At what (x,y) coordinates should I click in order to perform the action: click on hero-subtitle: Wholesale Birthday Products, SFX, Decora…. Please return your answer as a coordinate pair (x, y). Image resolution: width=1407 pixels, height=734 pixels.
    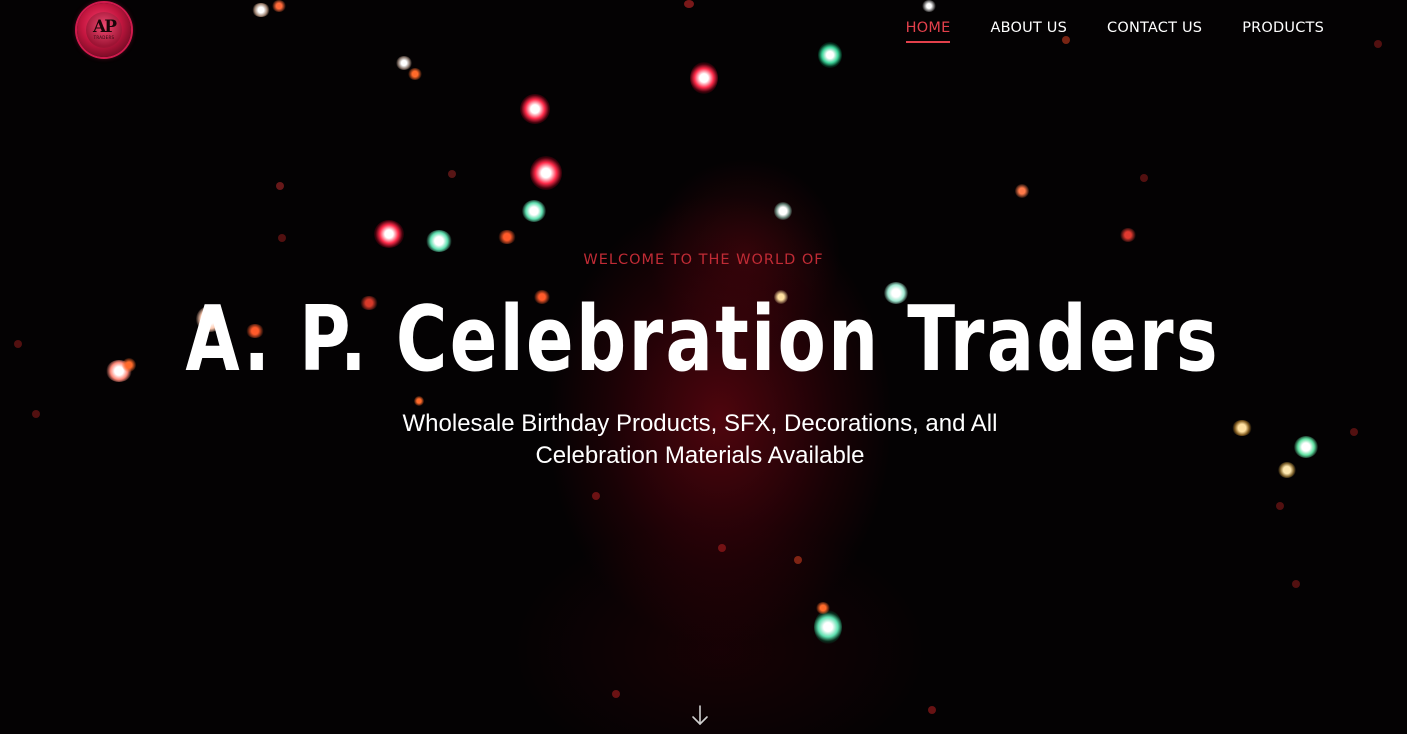
    Looking at the image, I should click on (700, 439).